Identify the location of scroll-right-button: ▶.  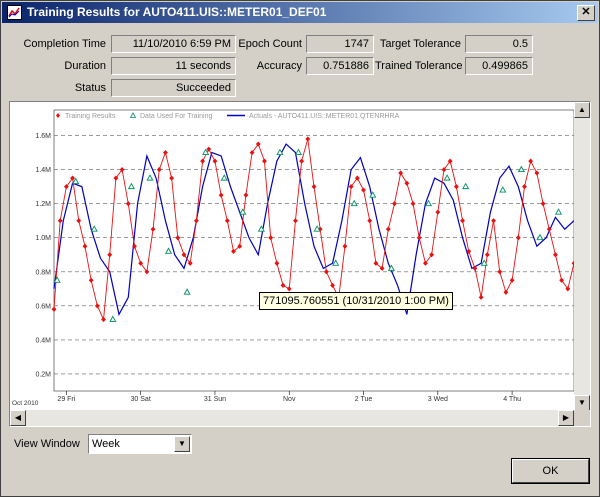
(566, 418).